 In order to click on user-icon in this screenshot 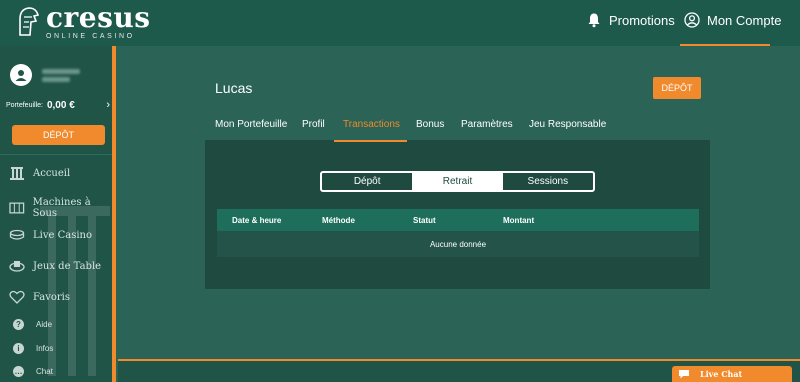, I will do `click(21, 75)`.